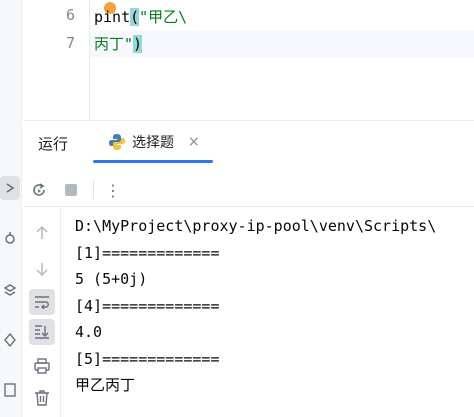 This screenshot has width=474, height=417. I want to click on console-line: [4]=============, so click(147, 305).